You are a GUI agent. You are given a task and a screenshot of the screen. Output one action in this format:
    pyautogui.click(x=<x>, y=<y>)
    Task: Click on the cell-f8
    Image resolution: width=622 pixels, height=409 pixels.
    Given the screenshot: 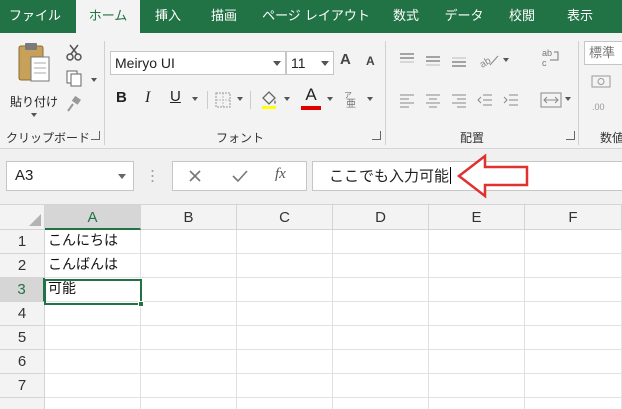 What is the action you would take?
    pyautogui.click(x=573, y=403)
    